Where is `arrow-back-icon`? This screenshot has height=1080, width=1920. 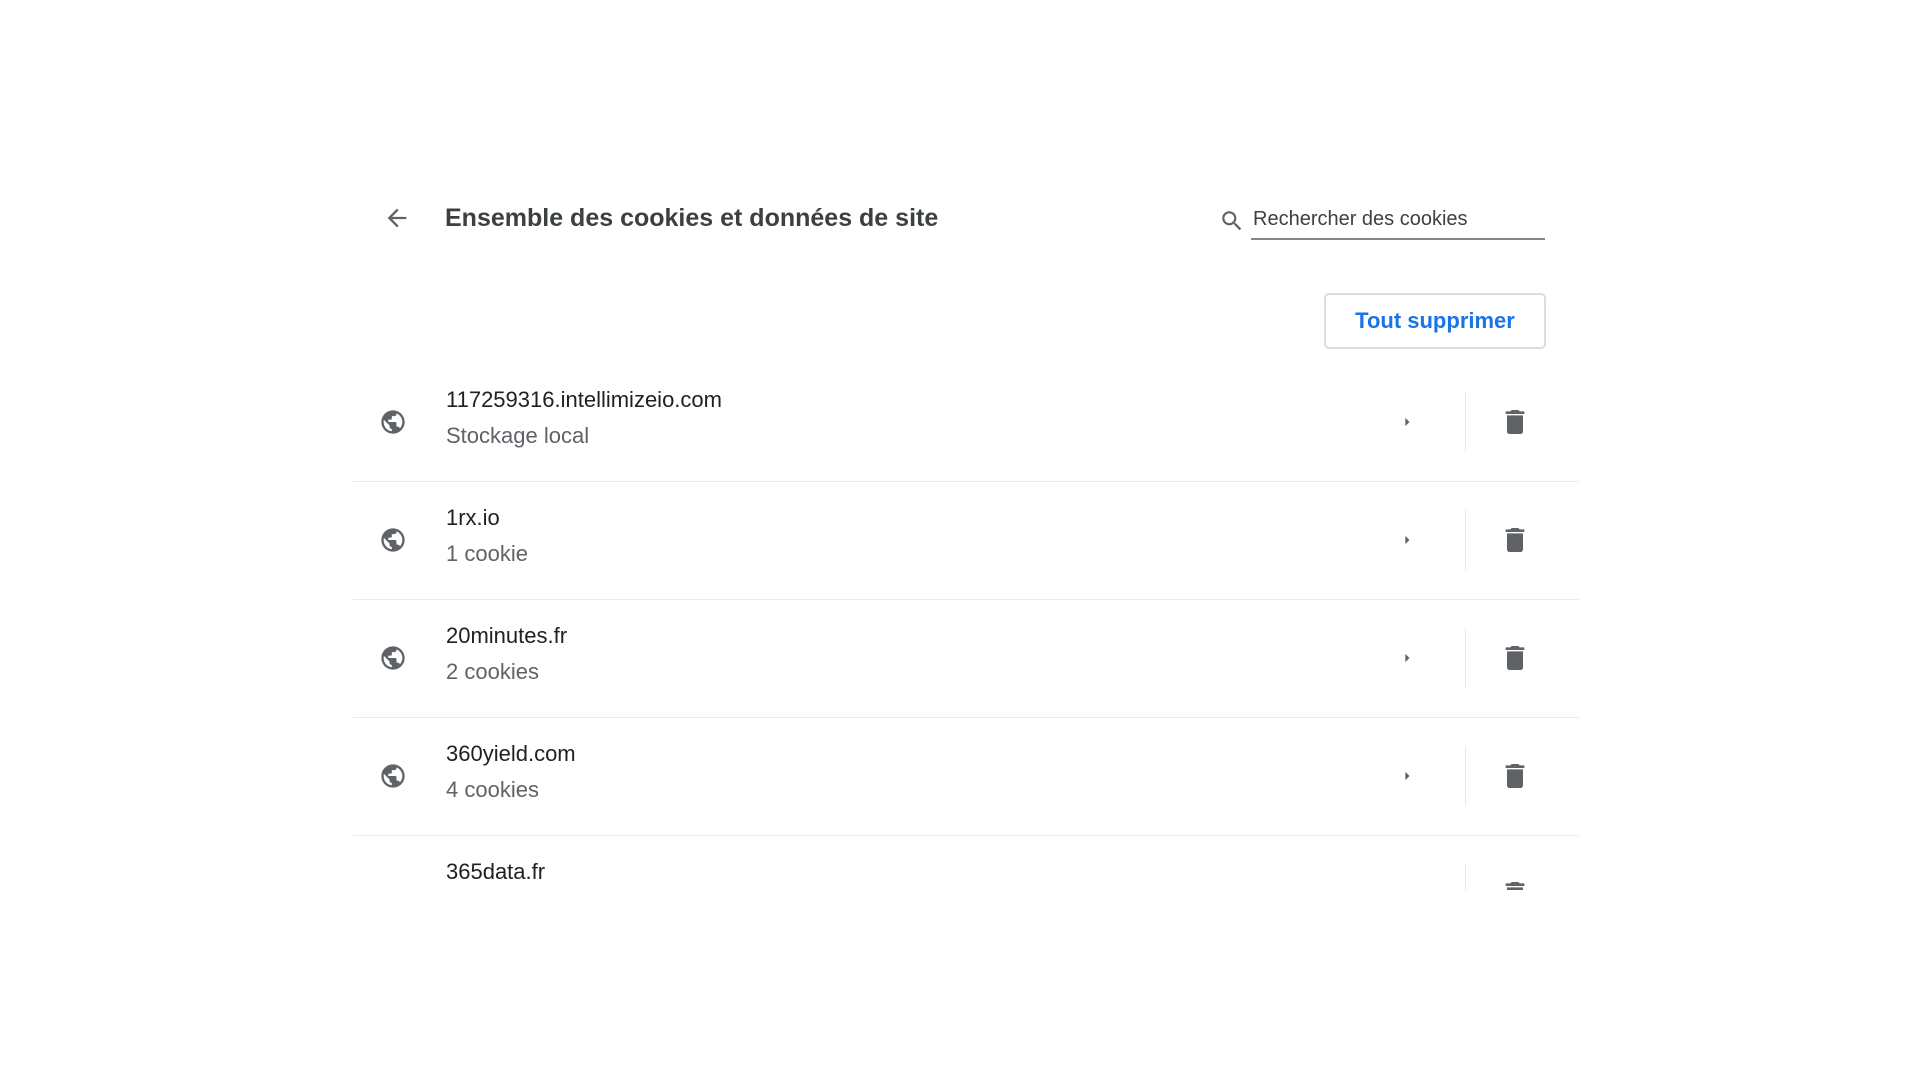 arrow-back-icon is located at coordinates (397, 218).